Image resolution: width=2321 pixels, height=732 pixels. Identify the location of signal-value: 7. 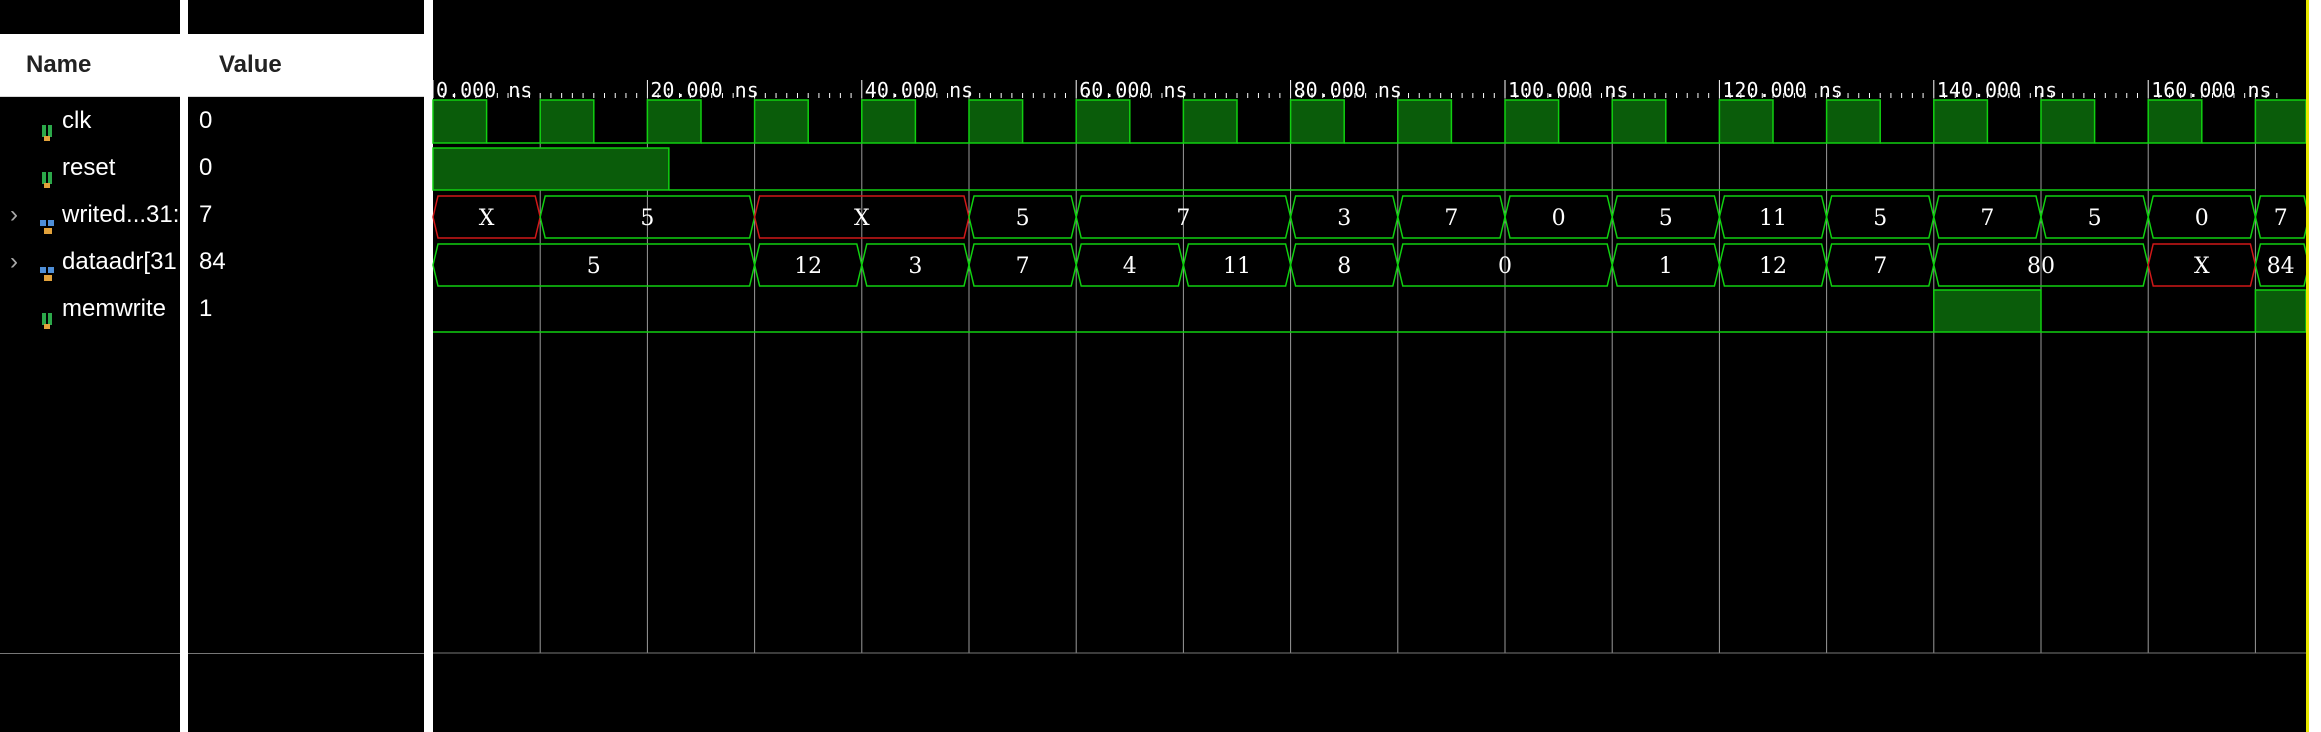
(205, 214).